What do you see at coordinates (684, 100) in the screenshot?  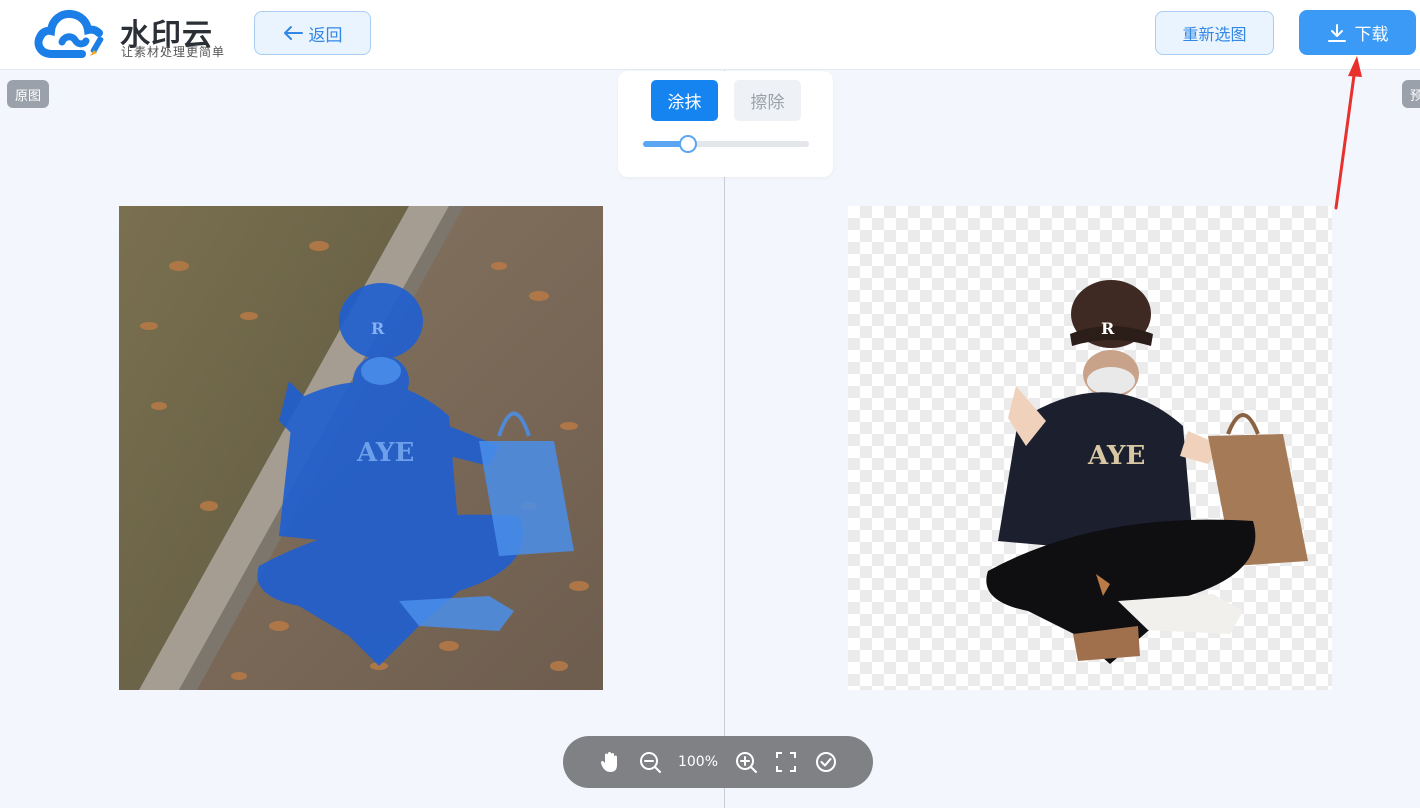 I see `paint-tool-button: 涂抹` at bounding box center [684, 100].